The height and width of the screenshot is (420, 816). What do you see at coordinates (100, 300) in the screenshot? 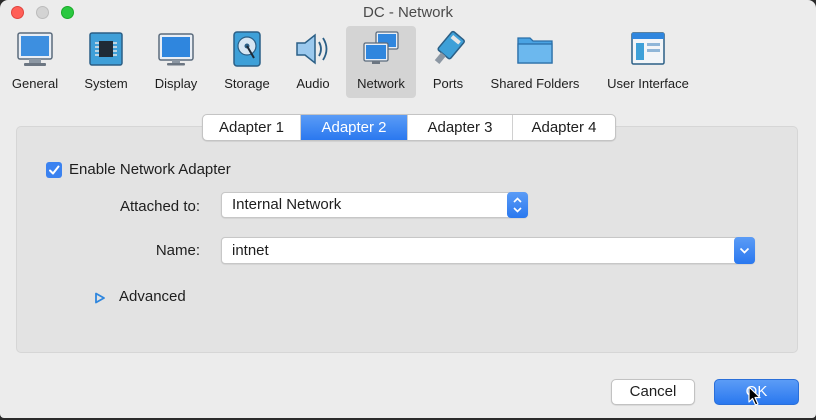
I see `disclosure-triangle-icon` at bounding box center [100, 300].